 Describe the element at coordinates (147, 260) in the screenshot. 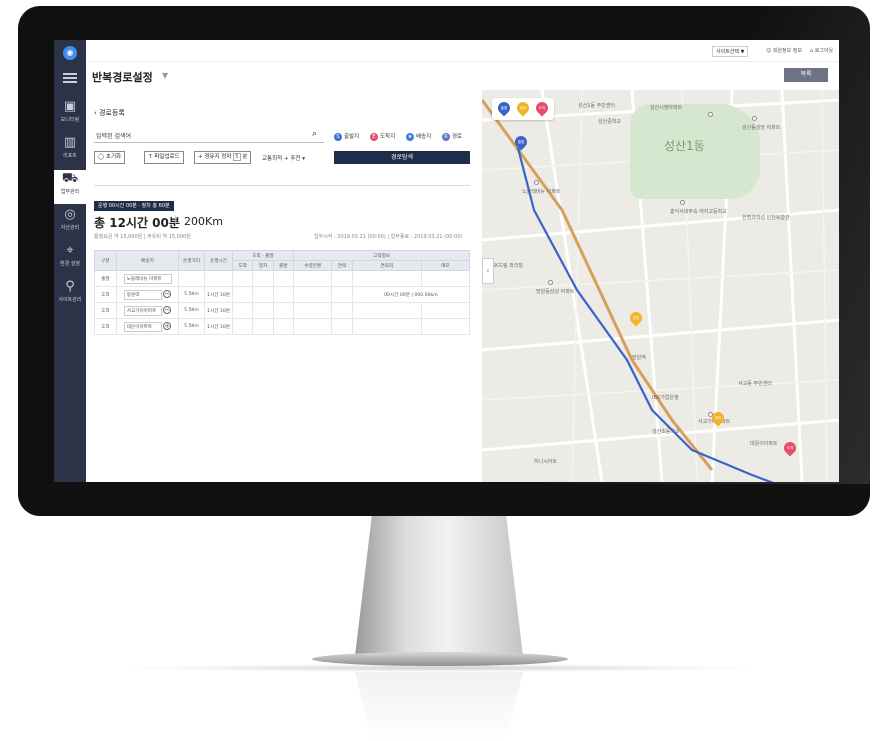

I see `col-place: 배송지` at that location.